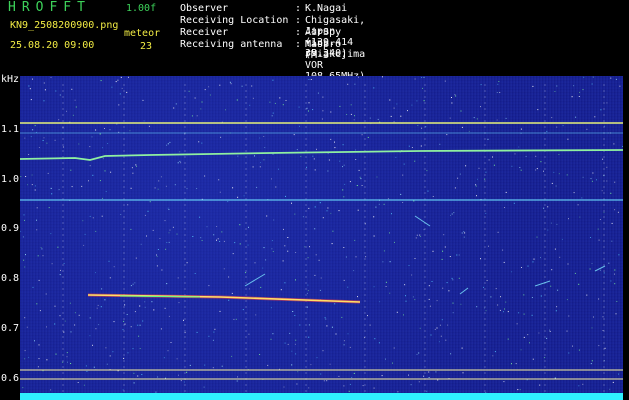 Image resolution: width=629 pixels, height=400 pixels. What do you see at coordinates (10, 79) in the screenshot?
I see `y-axis-unit: kHz` at bounding box center [10, 79].